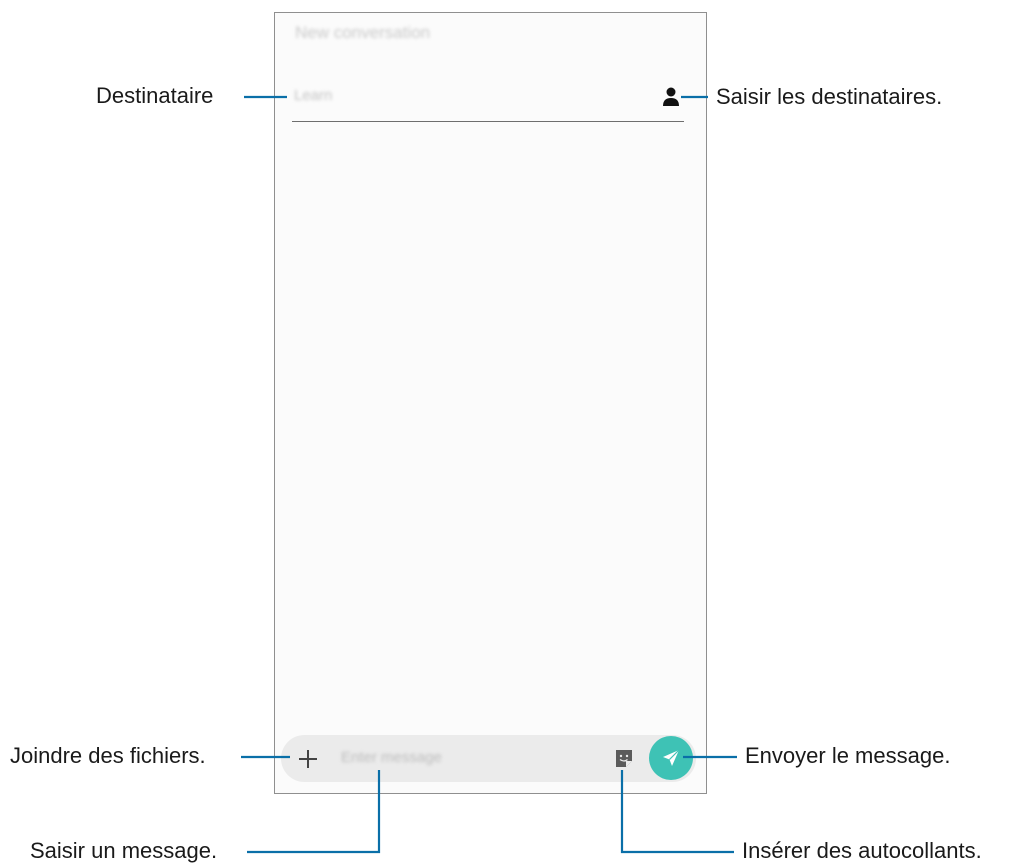 This screenshot has width=1024, height=864. I want to click on label-recipient: Destinataire, so click(155, 95).